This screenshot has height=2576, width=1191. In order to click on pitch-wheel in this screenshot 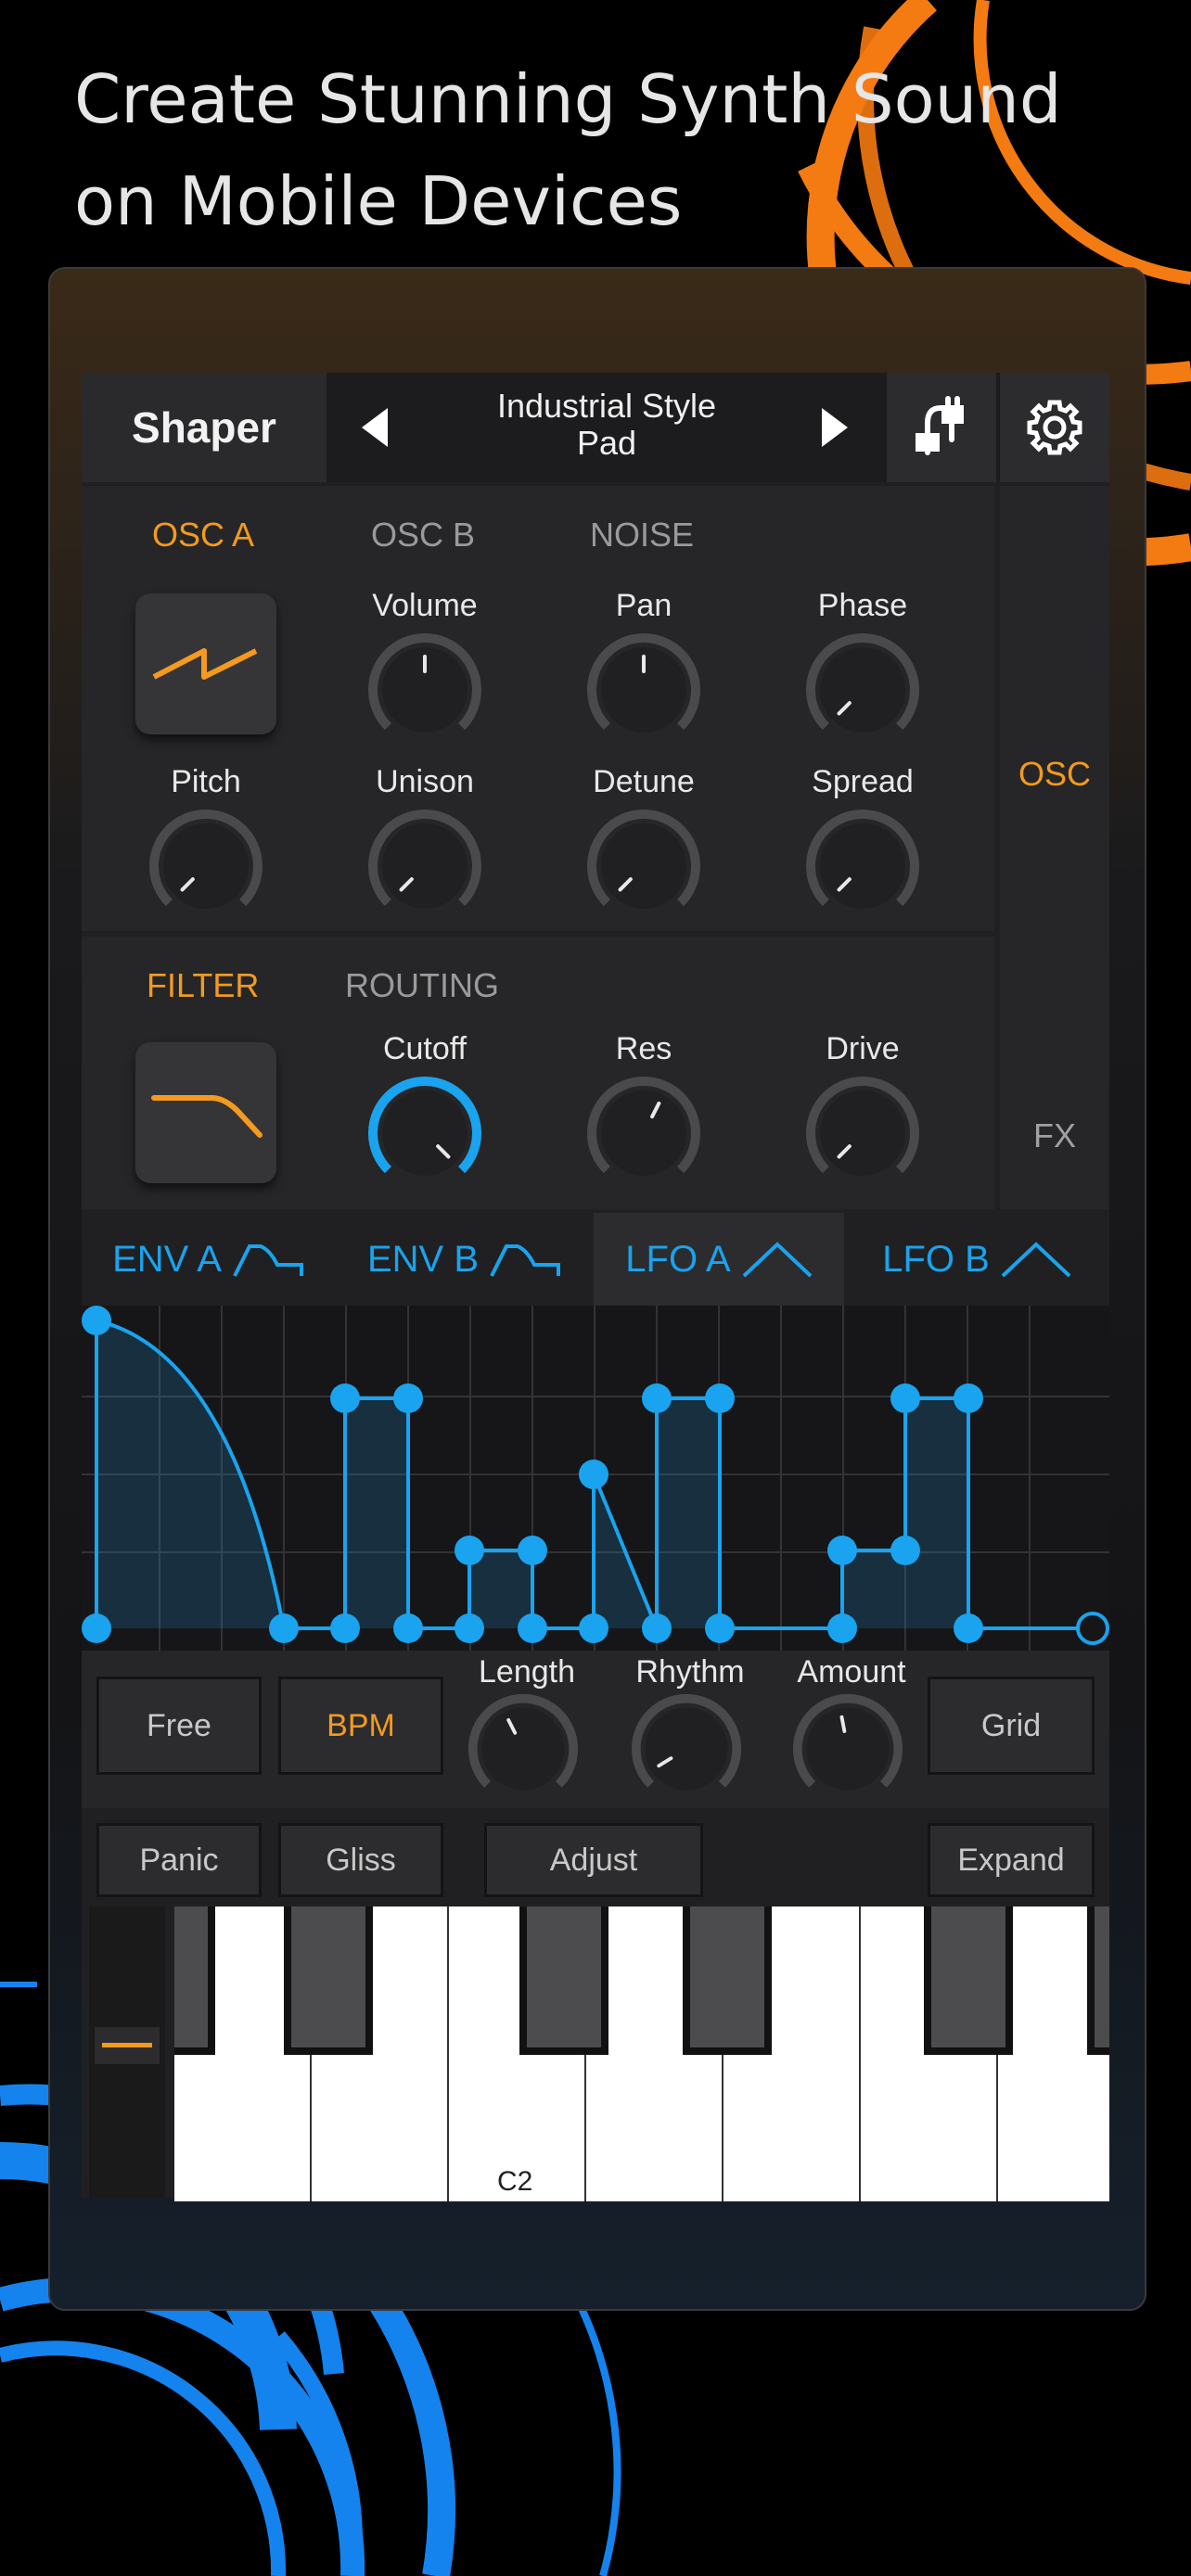, I will do `click(127, 2052)`.